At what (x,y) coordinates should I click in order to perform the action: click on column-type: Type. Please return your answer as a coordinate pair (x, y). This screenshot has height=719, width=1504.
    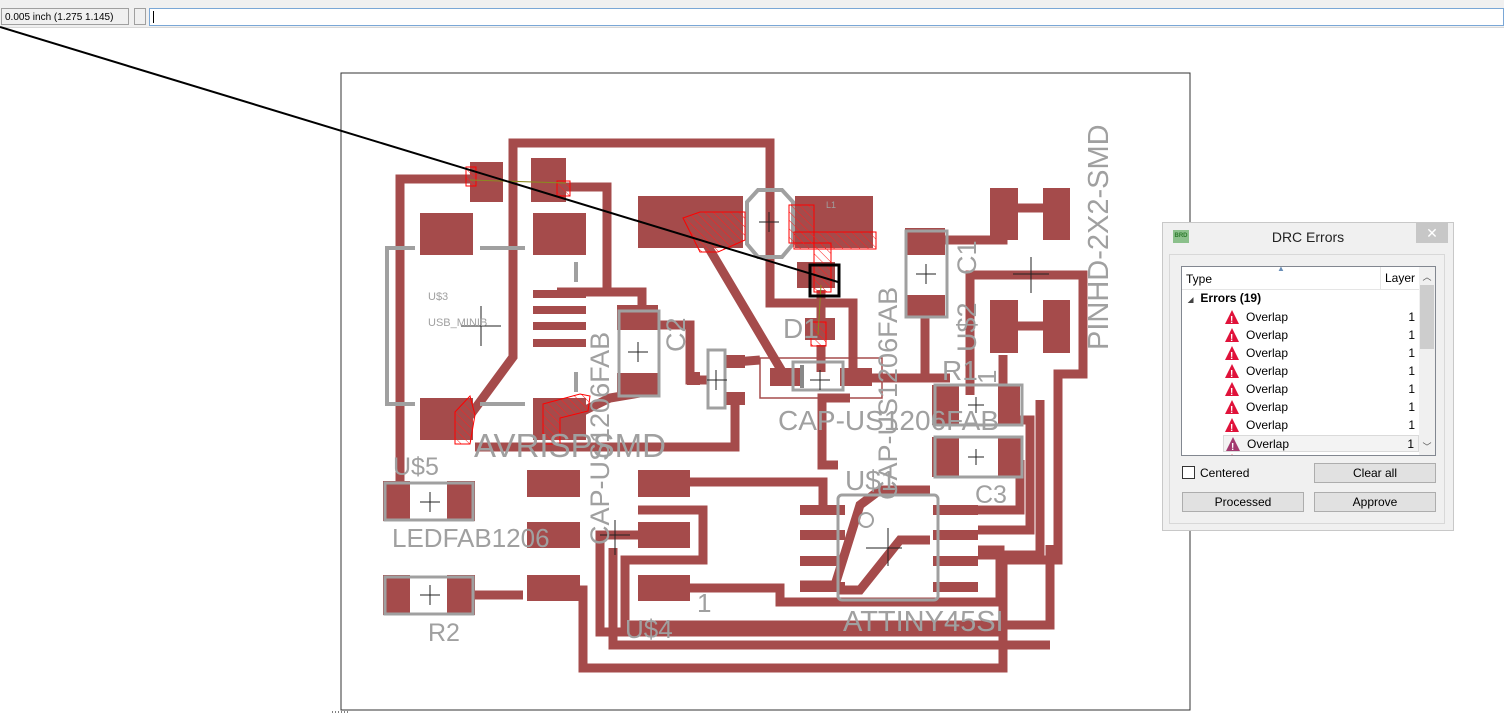
    Looking at the image, I should click on (1199, 279).